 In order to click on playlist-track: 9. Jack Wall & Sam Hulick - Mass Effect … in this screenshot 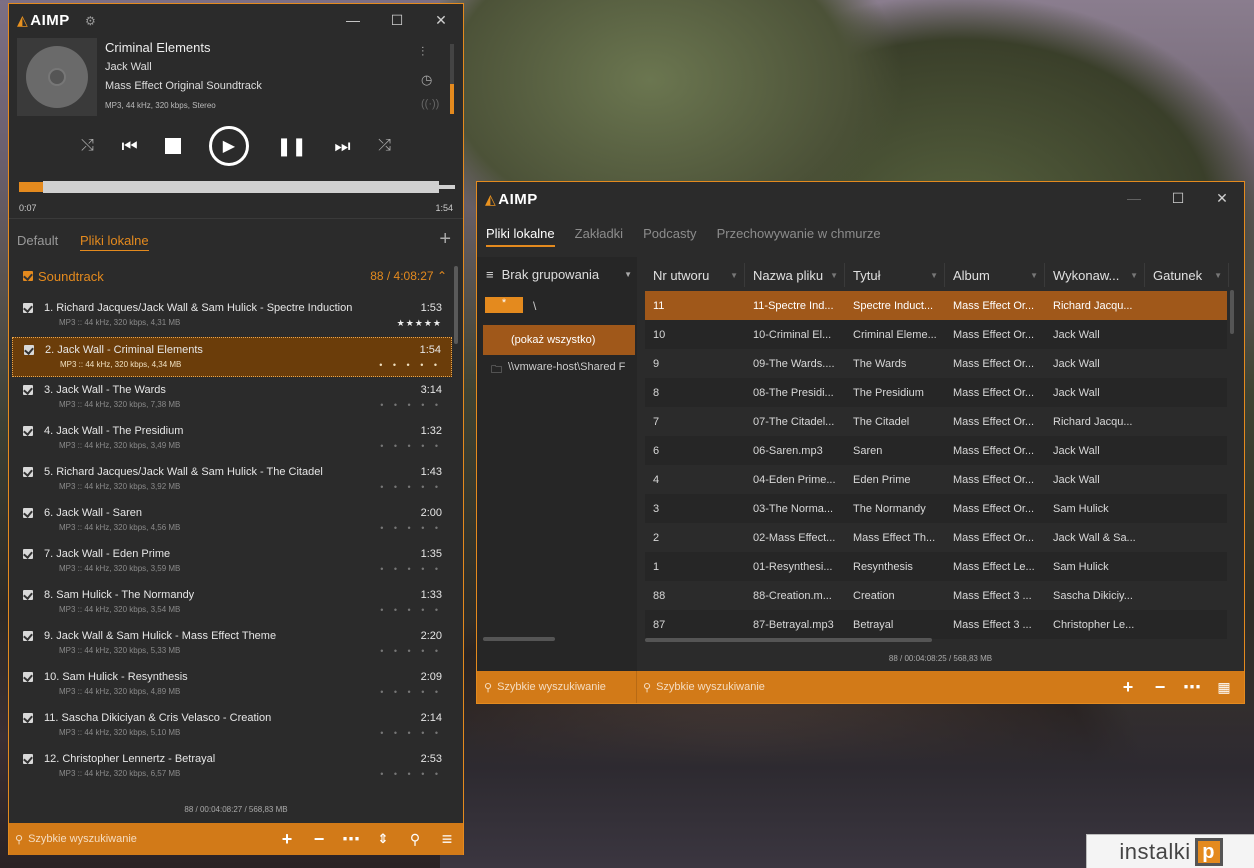, I will do `click(232, 644)`.